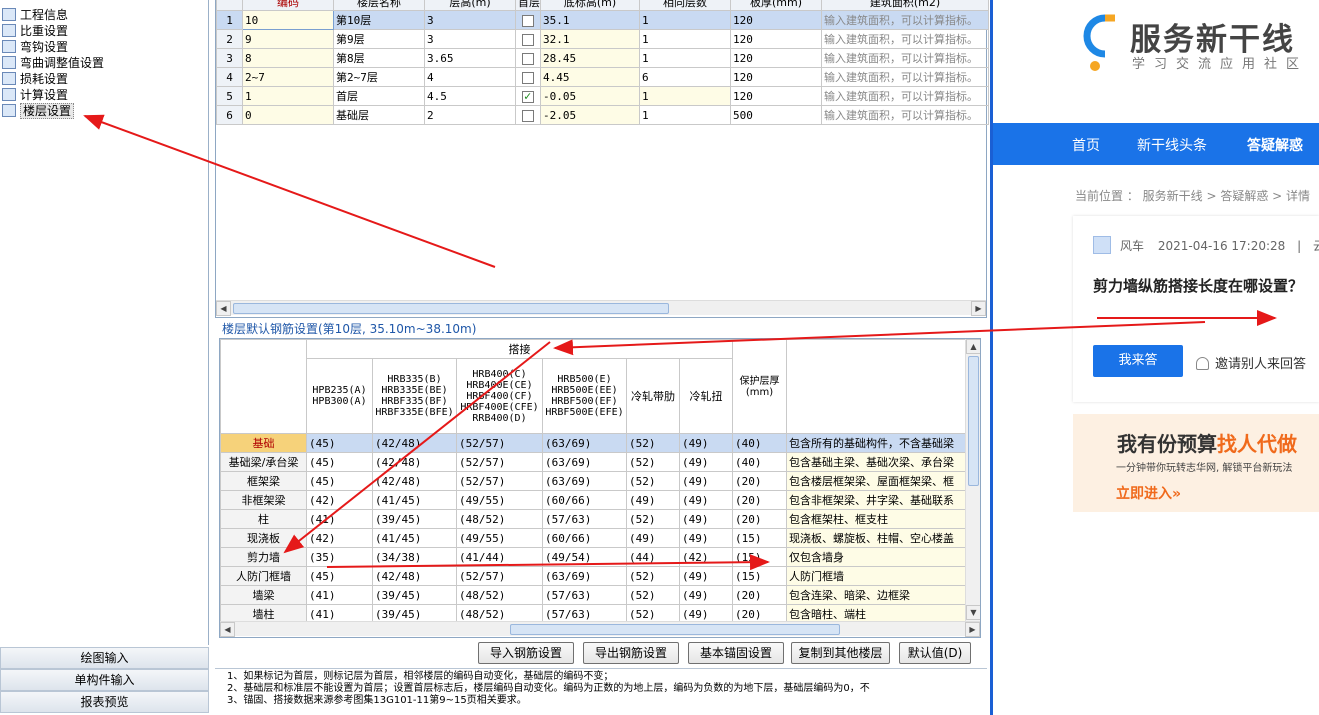 This screenshot has width=1319, height=715. Describe the element at coordinates (601, 308) in the screenshot. I see `floor-grid-hscroll: ◀ ▶` at that location.